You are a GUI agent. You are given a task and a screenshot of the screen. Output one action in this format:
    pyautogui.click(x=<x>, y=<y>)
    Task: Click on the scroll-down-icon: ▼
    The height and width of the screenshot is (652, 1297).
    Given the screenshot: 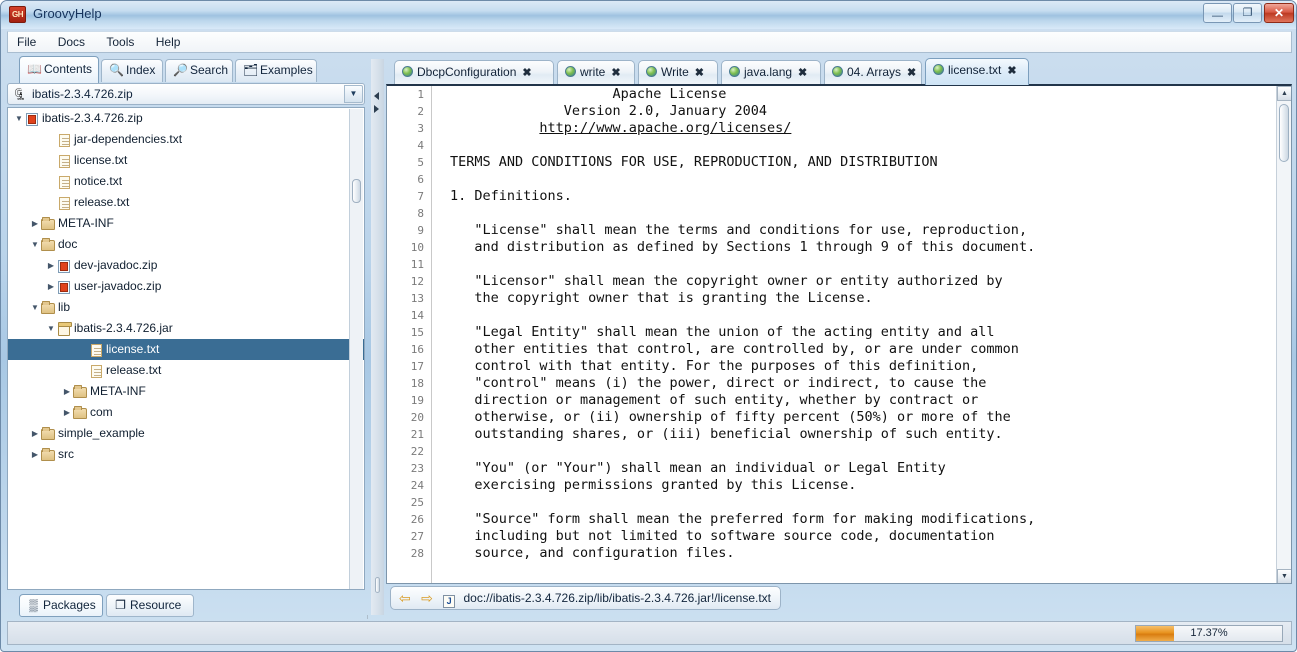 What is the action you would take?
    pyautogui.click(x=1284, y=576)
    